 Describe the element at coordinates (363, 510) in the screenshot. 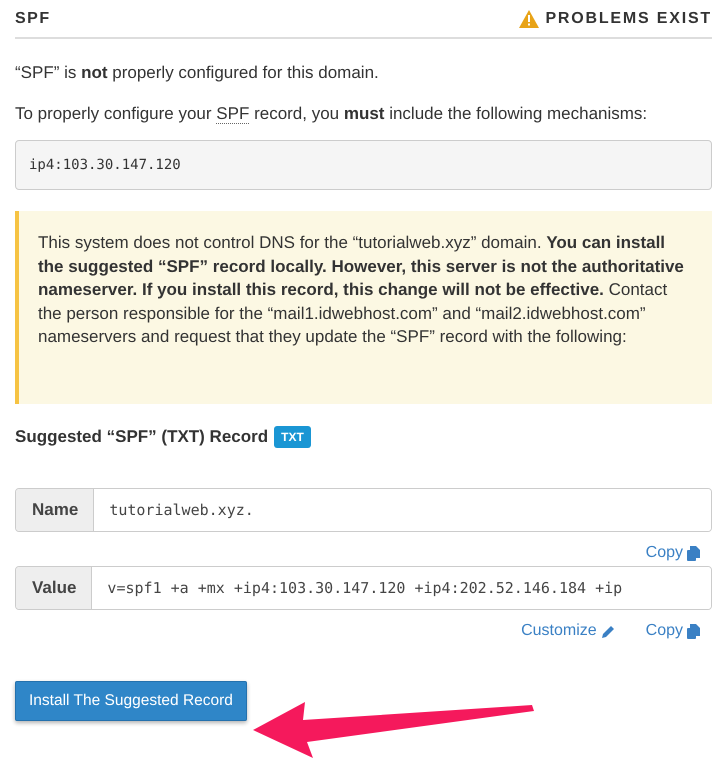

I see `record-field: Name tutorialweb.xyz.` at that location.